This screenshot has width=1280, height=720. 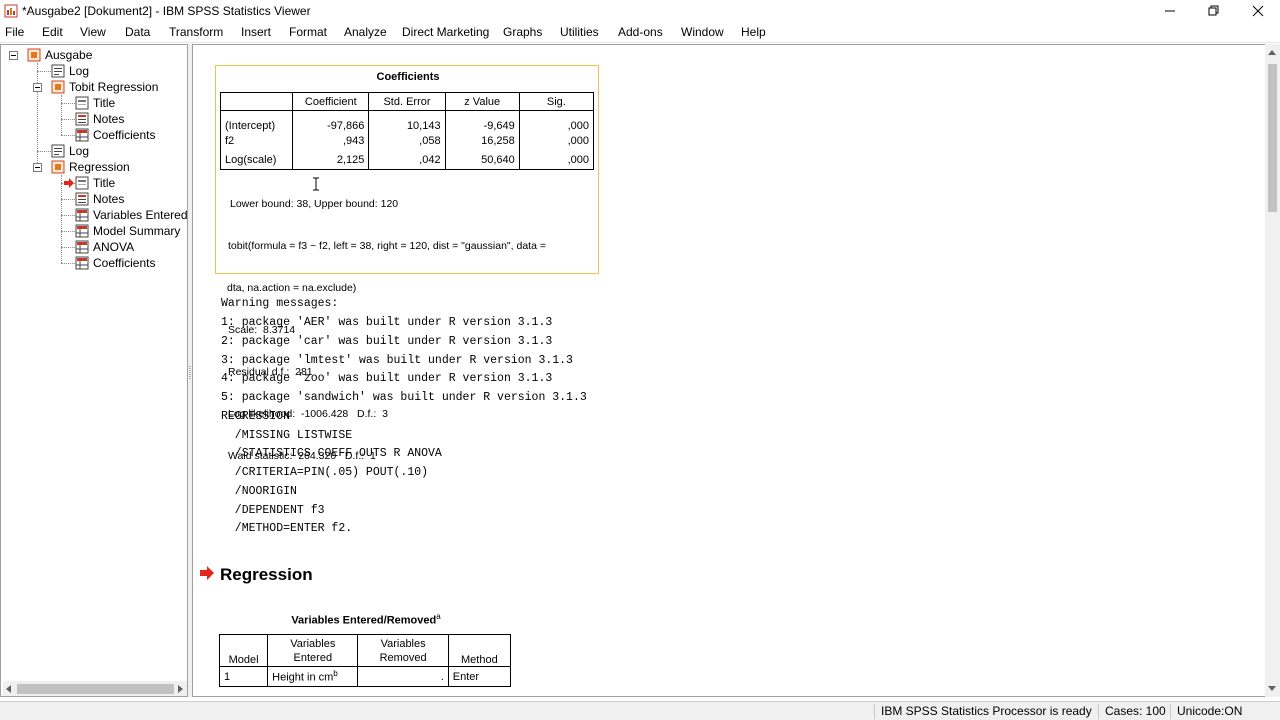 I want to click on table-header-cell: Variables Removed, so click(x=403, y=650).